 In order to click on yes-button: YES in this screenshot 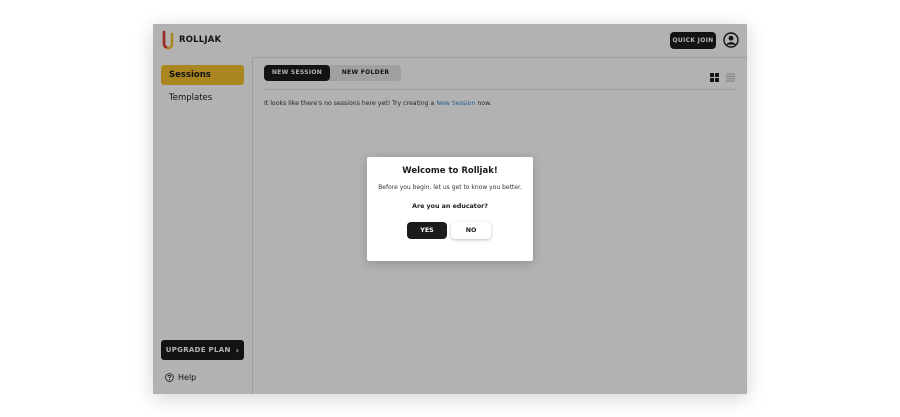, I will do `click(427, 230)`.